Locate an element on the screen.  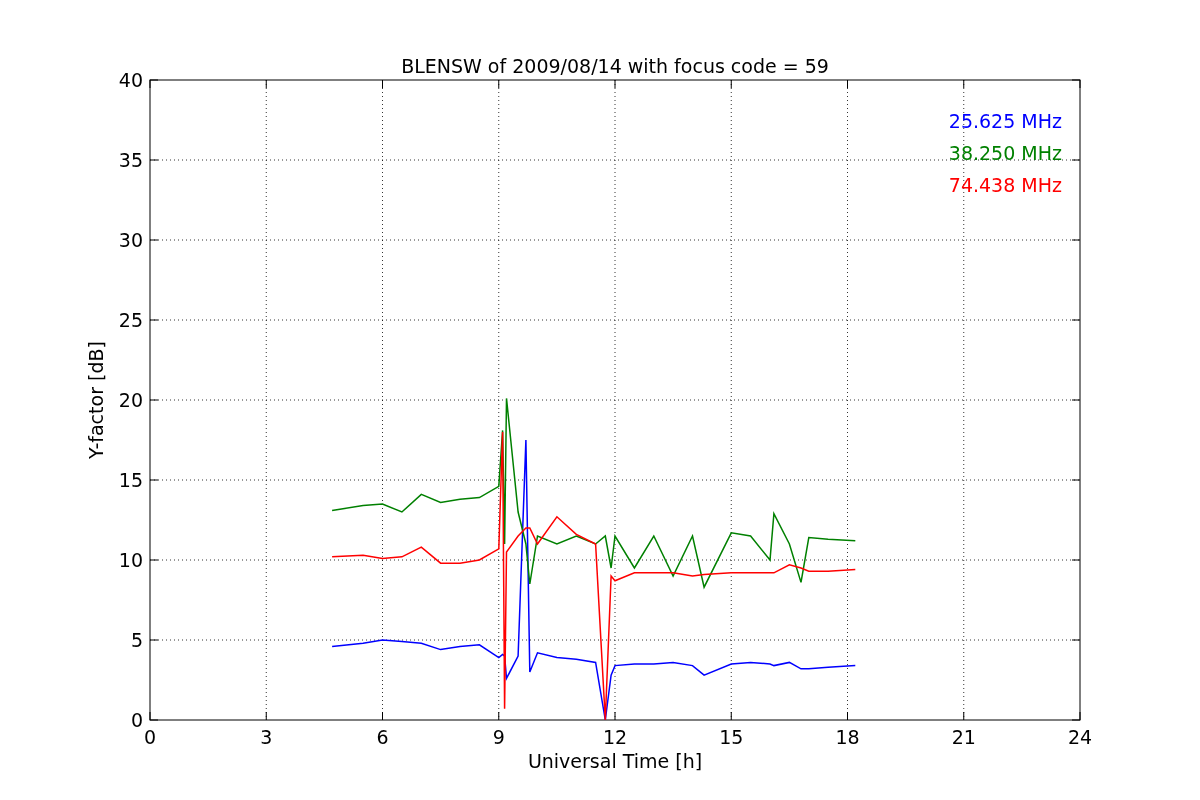
tick-label: 5 is located at coordinates (136, 640).